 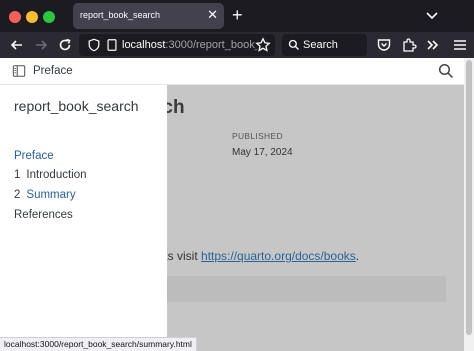 What do you see at coordinates (94, 45) in the screenshot?
I see `shield-icon` at bounding box center [94, 45].